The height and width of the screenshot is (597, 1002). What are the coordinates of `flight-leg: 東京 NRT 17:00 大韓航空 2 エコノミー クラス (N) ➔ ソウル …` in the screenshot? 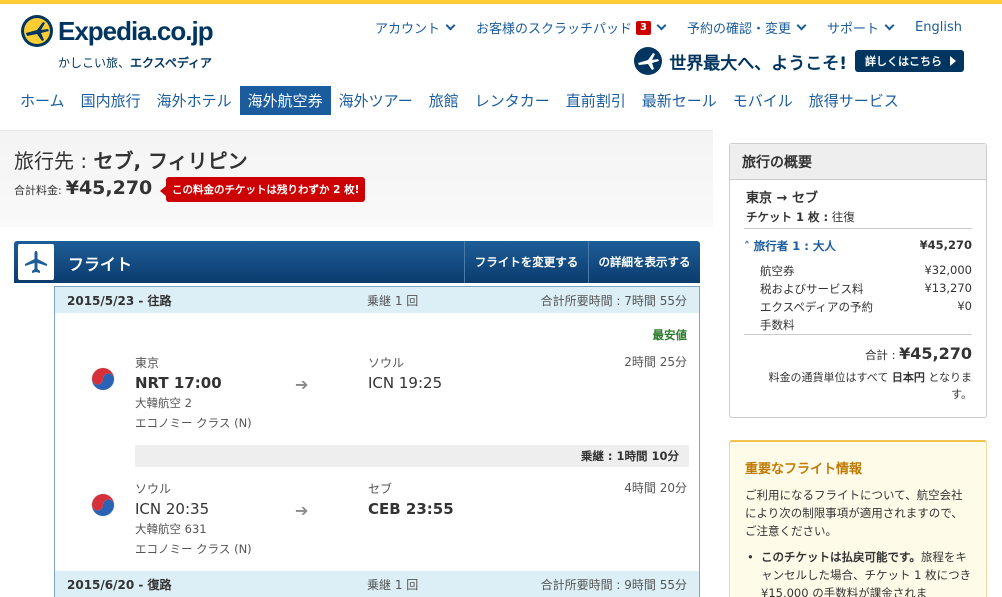 It's located at (377, 398).